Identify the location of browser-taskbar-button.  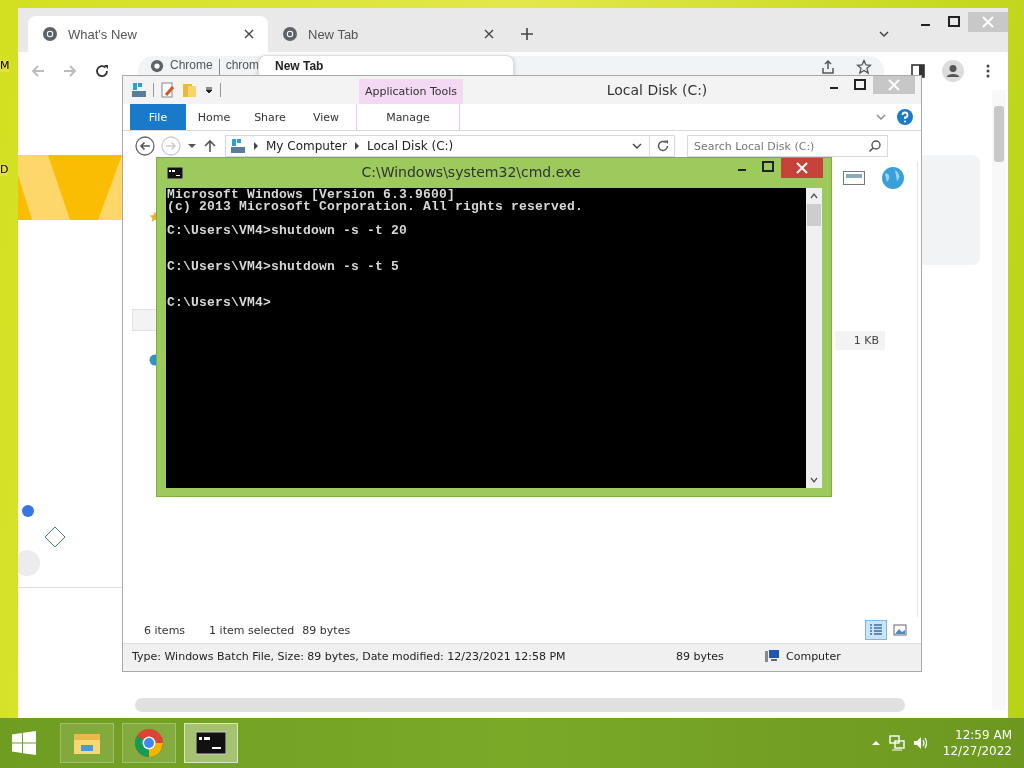
(149, 743).